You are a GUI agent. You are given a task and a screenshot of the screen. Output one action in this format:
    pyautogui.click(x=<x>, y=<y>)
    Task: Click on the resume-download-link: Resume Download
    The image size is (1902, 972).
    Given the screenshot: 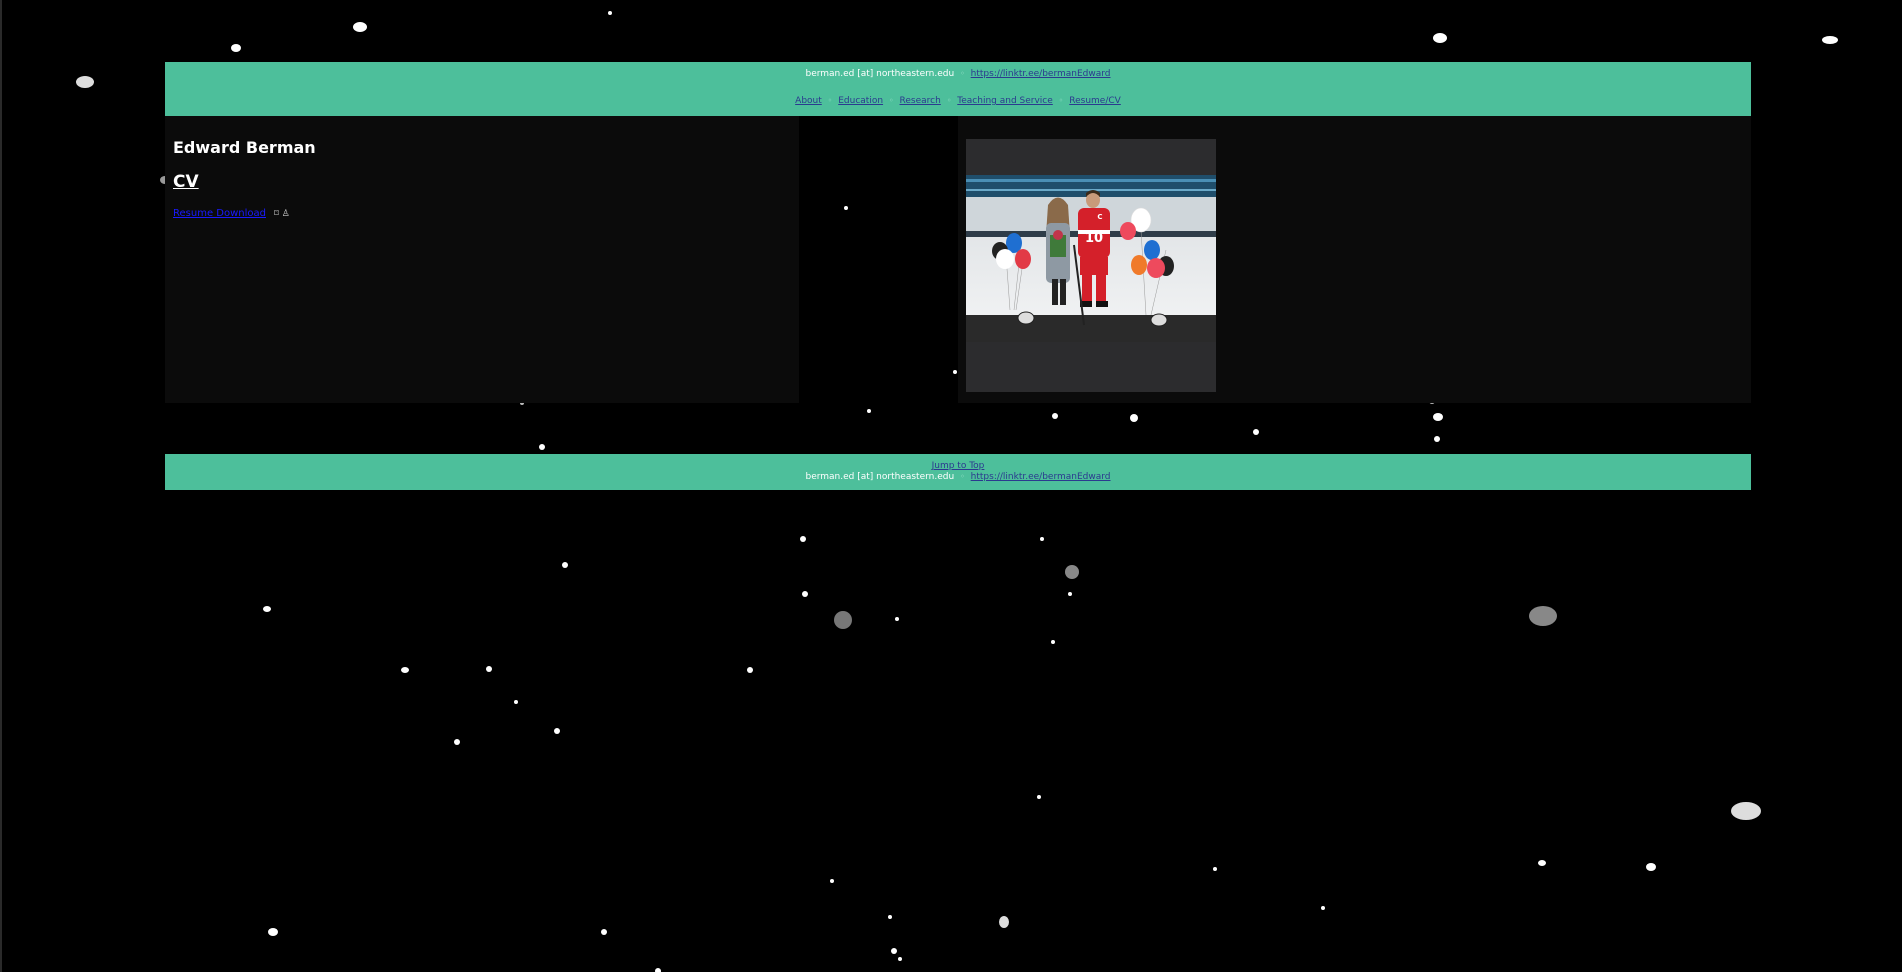 What is the action you would take?
    pyautogui.click(x=219, y=213)
    